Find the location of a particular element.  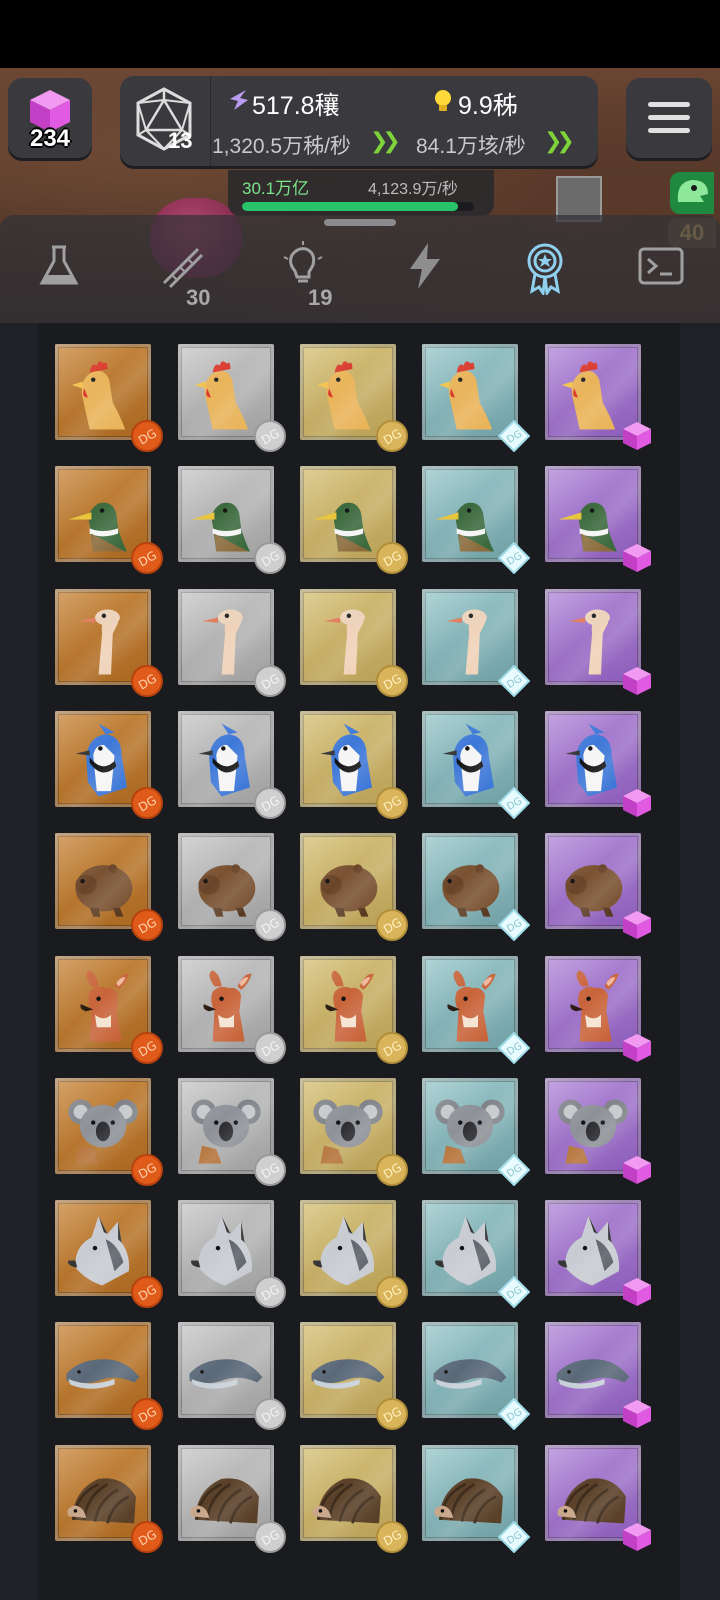

beaver-gold-card: DG is located at coordinates (354, 887).